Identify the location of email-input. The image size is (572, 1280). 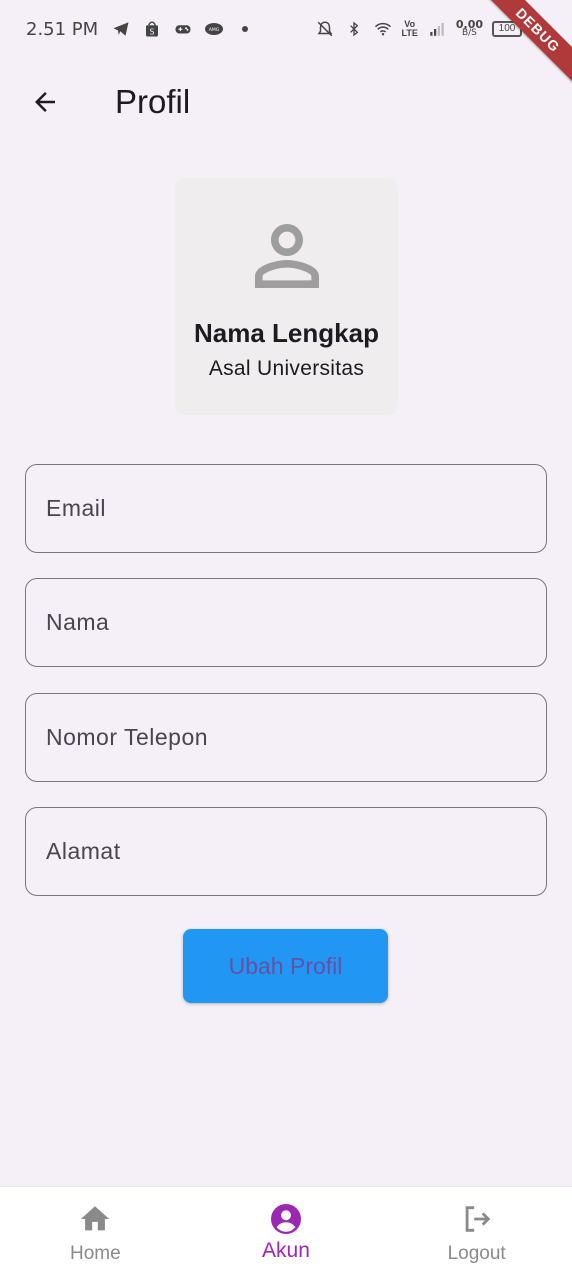
(296, 508).